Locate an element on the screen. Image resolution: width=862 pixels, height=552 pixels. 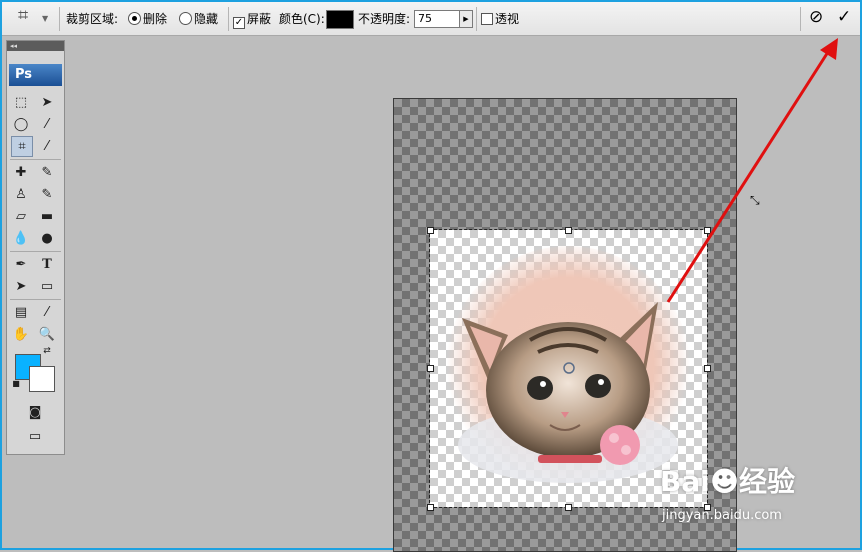
watermark-url: jingyan.baidu.com is located at coordinates (722, 515).